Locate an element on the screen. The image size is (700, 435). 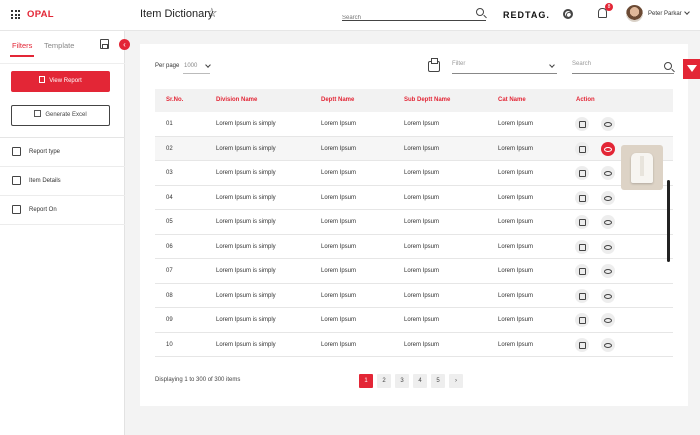
column-header: Deptt Name is located at coordinates (337, 100).